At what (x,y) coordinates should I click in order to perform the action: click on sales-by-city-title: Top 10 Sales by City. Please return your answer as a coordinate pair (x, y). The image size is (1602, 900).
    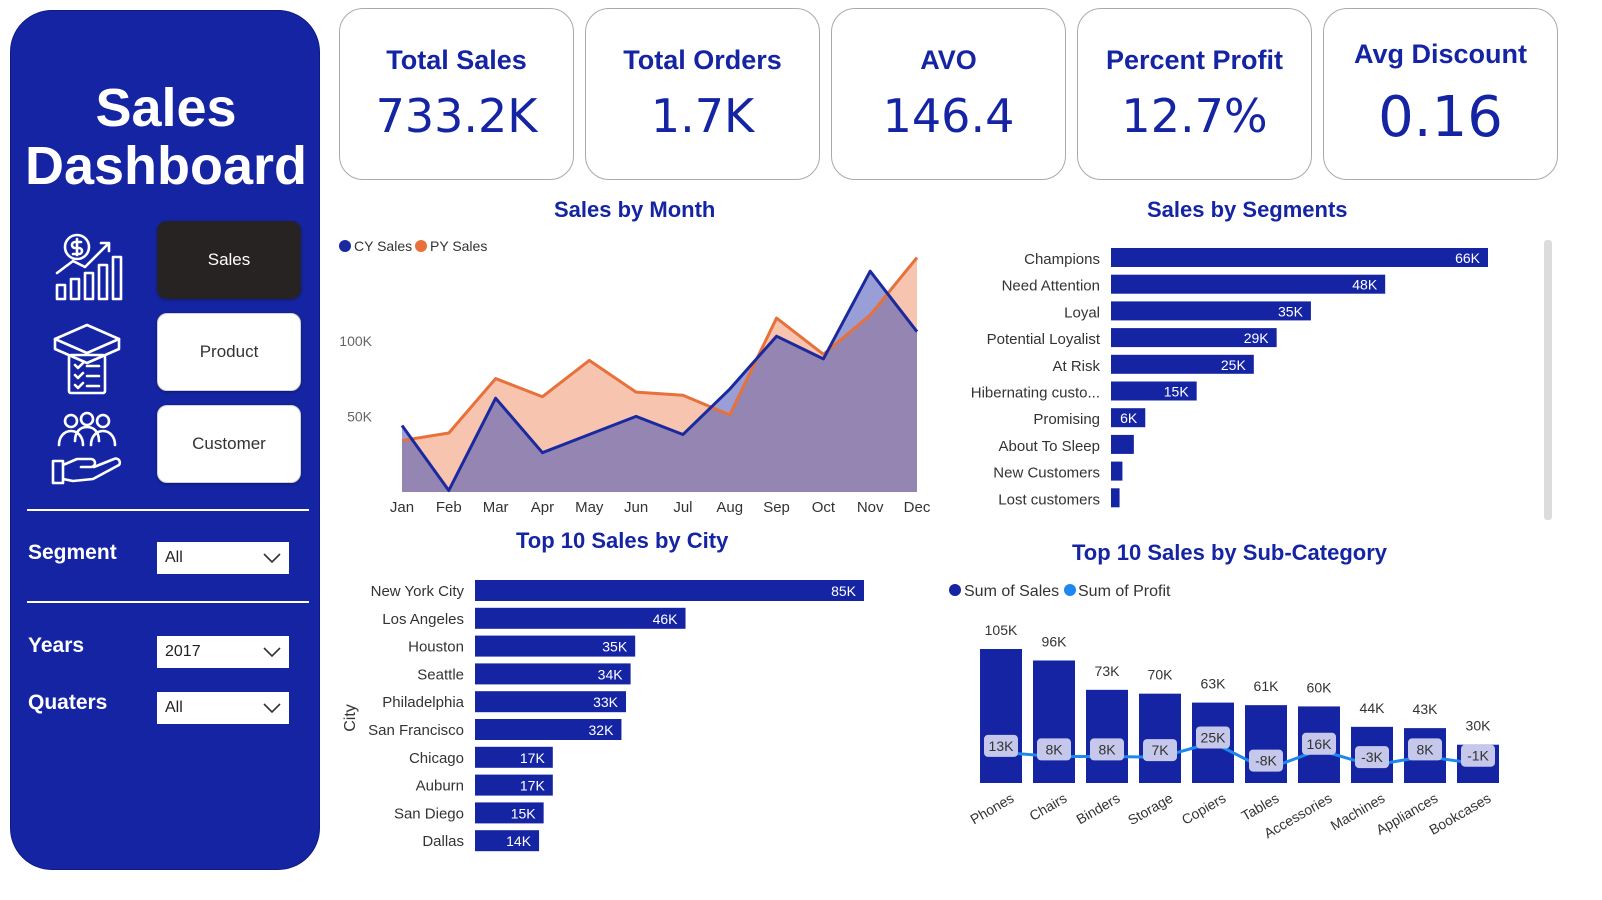
    Looking at the image, I should click on (622, 540).